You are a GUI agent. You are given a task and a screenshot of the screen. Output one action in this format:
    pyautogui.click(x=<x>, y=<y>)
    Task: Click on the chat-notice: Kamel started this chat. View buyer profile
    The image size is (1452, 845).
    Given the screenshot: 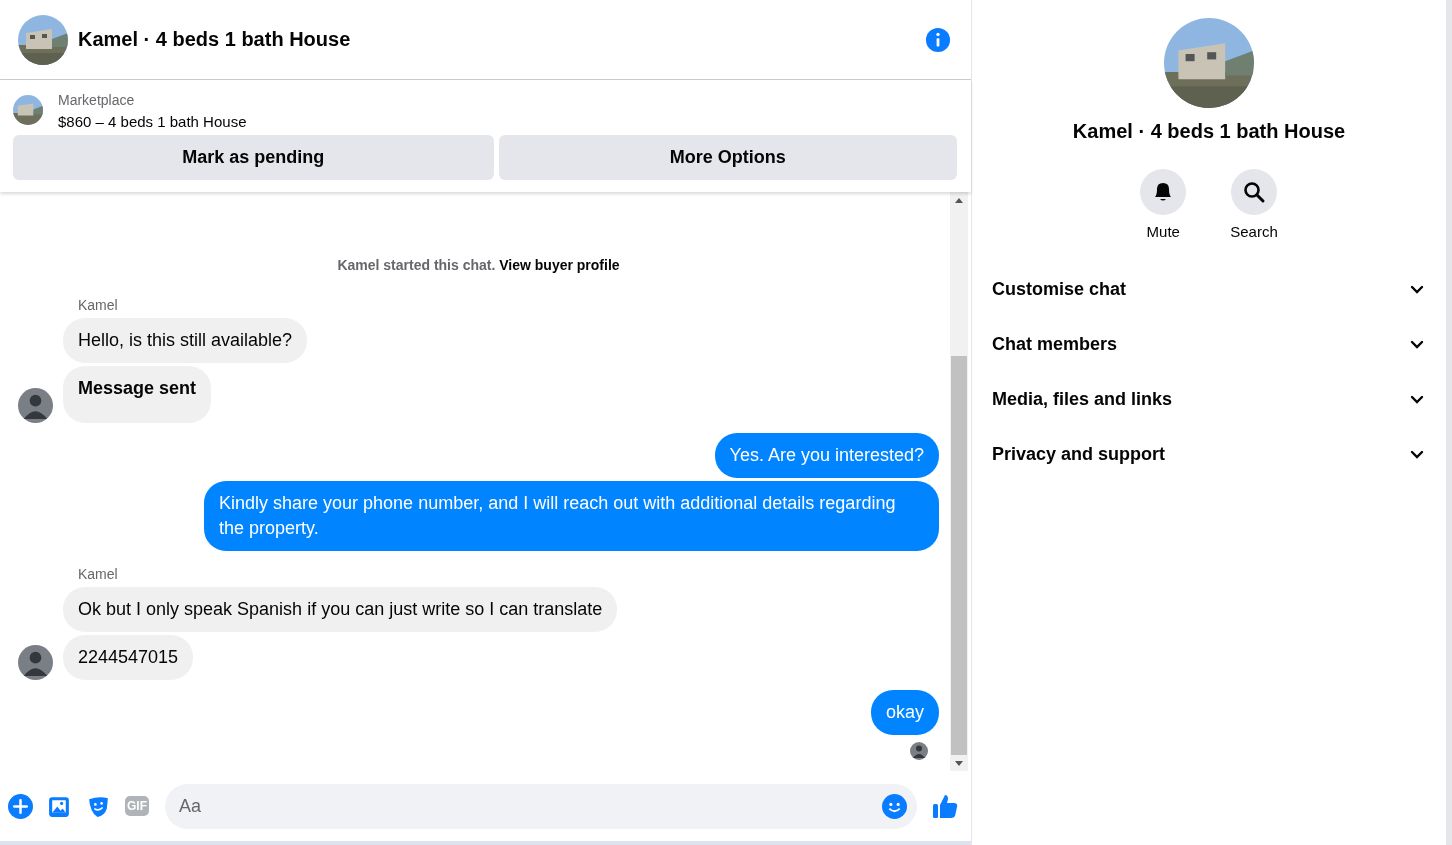 What is the action you would take?
    pyautogui.click(x=478, y=265)
    